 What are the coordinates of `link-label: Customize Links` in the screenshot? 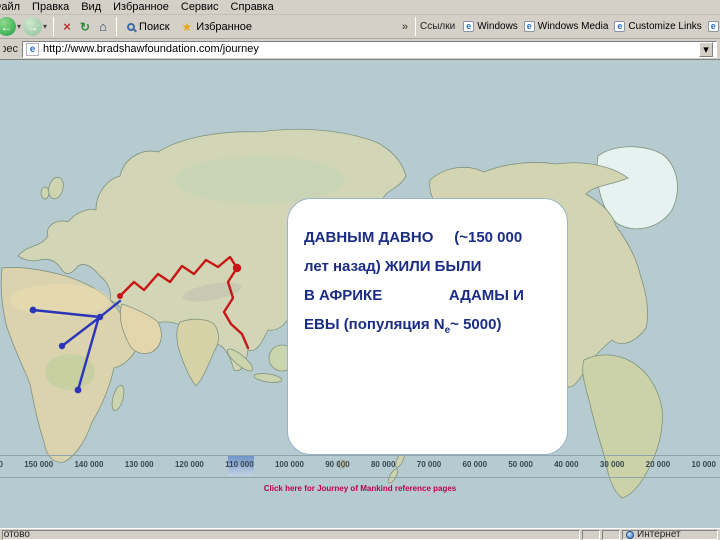 It's located at (665, 26).